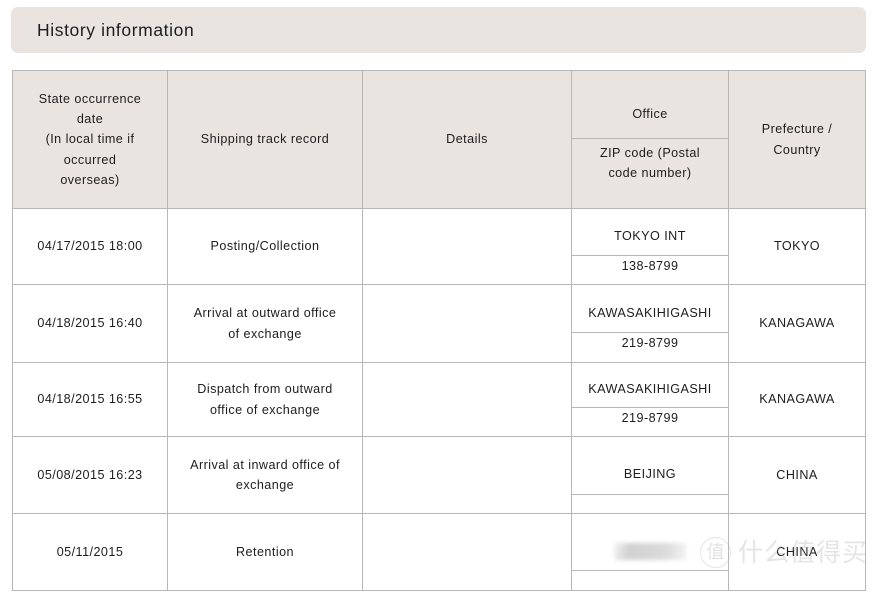 This screenshot has width=877, height=597. I want to click on cell-track-line-1: Posting/Collection, so click(265, 246).